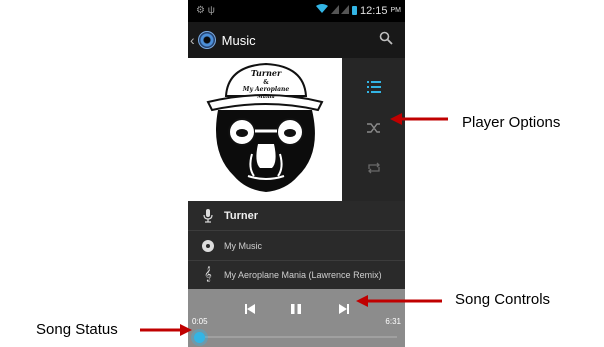  I want to click on album-art-line3: My Aeroplane, so click(266, 89).